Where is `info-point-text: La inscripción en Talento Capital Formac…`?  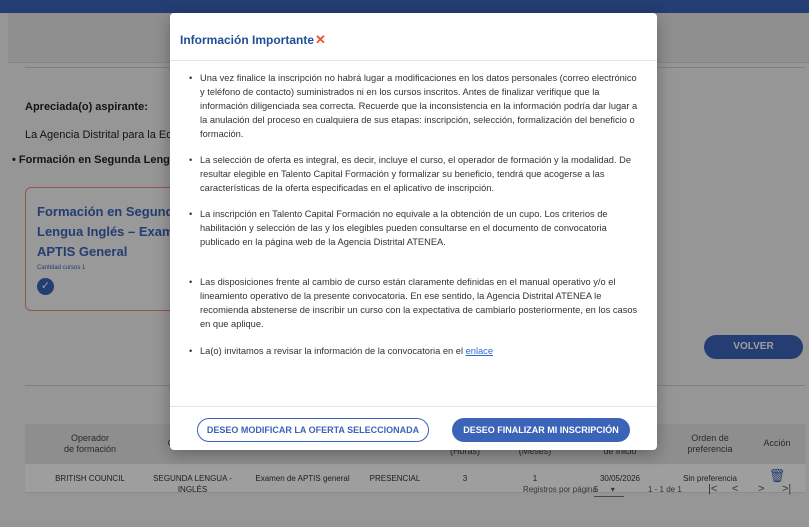 info-point-text: La inscripción en Talento Capital Formac… is located at coordinates (404, 228).